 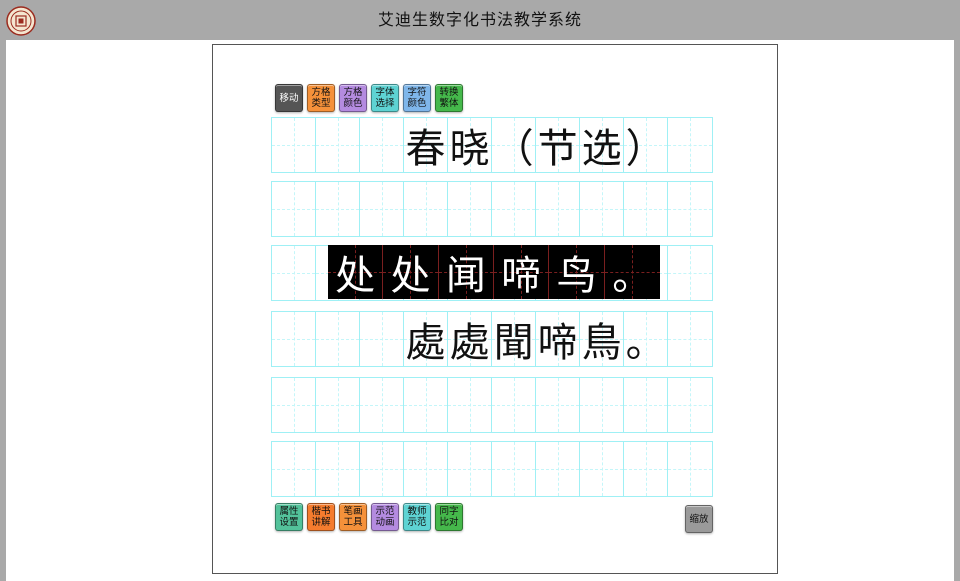 What do you see at coordinates (385, 517) in the screenshot?
I see `toolbar-demo-animation-button: 示范动画` at bounding box center [385, 517].